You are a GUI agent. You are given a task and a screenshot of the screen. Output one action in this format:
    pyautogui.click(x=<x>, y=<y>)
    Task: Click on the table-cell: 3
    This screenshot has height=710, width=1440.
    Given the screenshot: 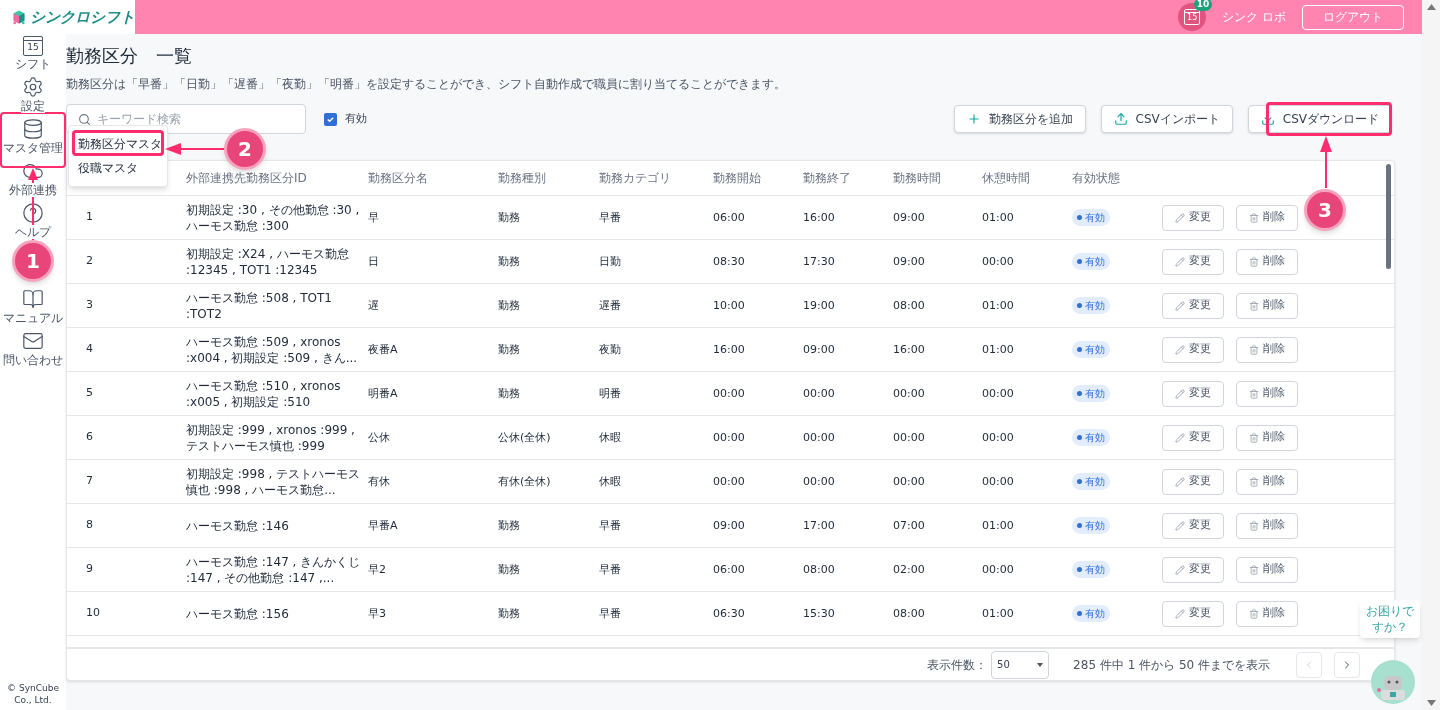 What is the action you would take?
    pyautogui.click(x=89, y=305)
    